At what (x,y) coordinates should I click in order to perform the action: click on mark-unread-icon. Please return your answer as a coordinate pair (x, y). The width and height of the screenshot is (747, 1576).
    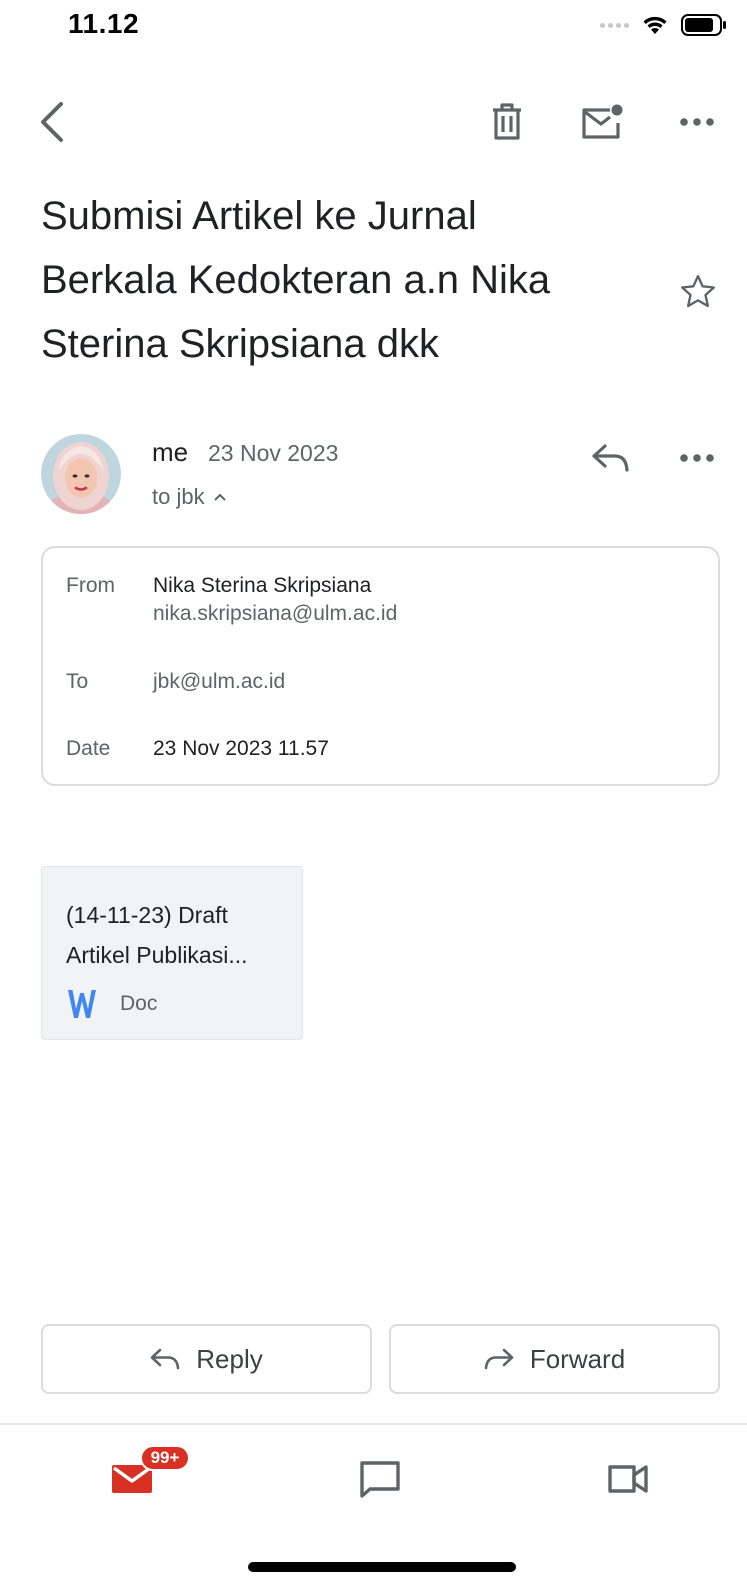
    Looking at the image, I should click on (602, 121).